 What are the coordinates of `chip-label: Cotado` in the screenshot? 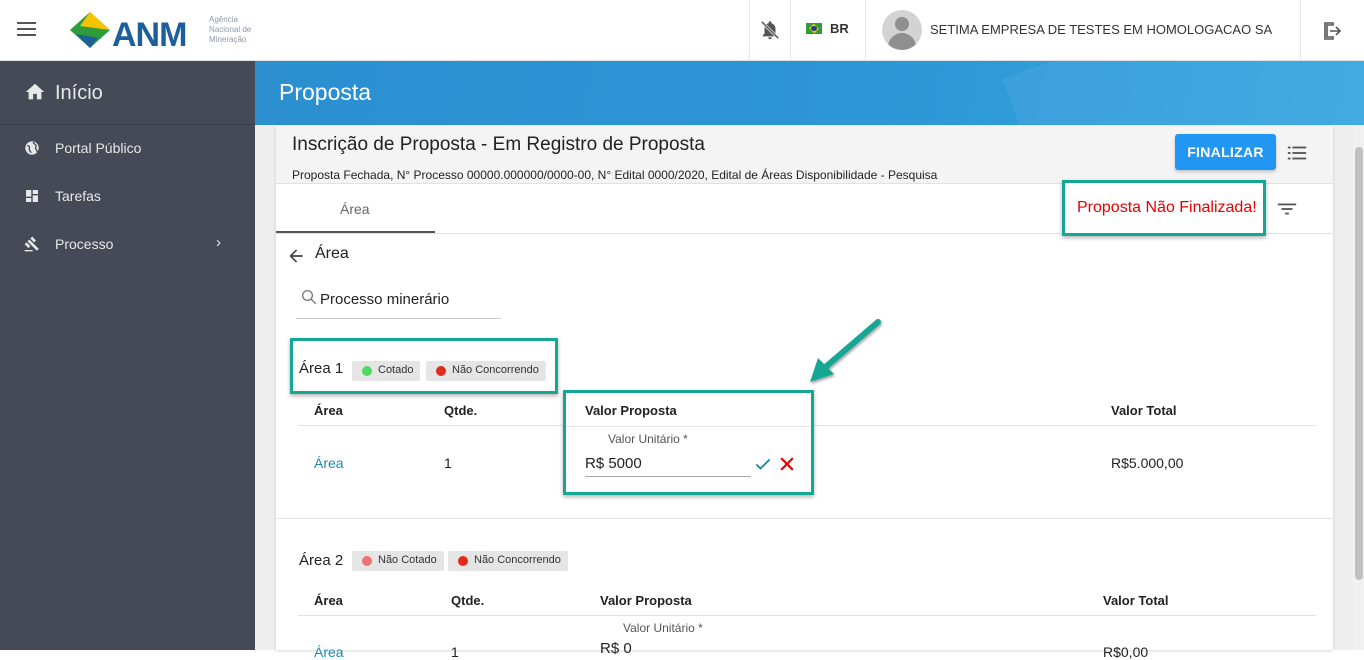 It's located at (396, 370).